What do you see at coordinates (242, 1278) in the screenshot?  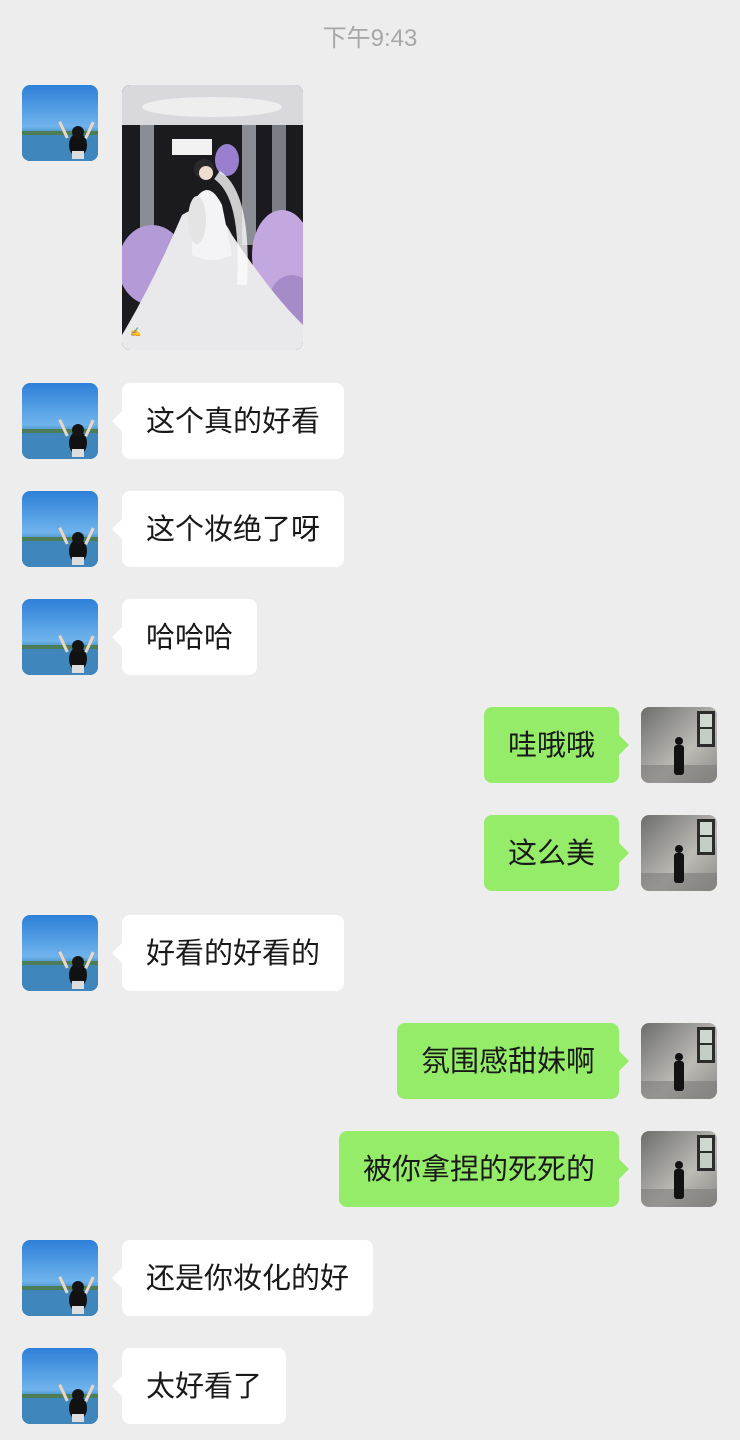 I see `incoming-message-bubble: 还是你妆化的好` at bounding box center [242, 1278].